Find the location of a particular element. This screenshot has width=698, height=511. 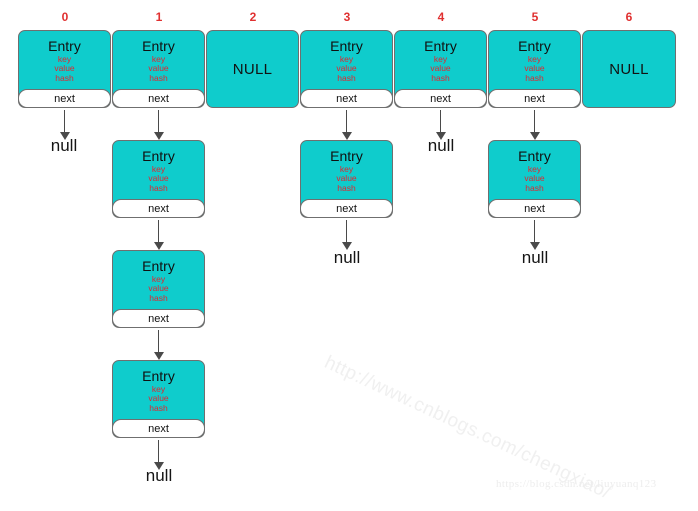

bucket-index-0: 0 is located at coordinates (65, 17).